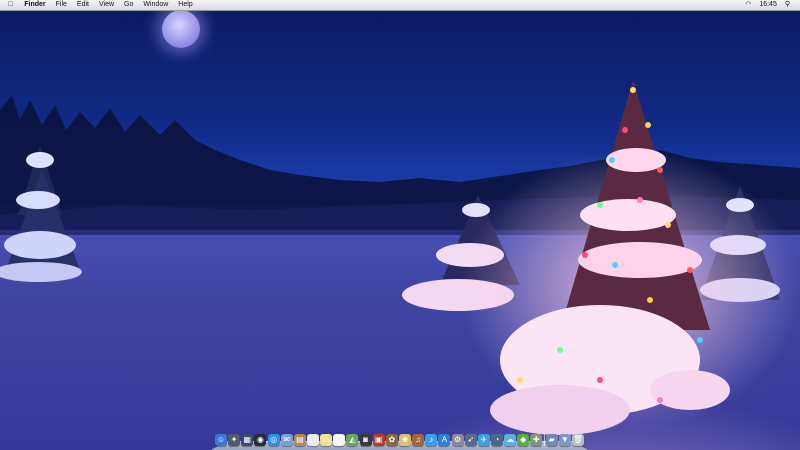 This screenshot has height=450, width=800. What do you see at coordinates (404, 440) in the screenshot?
I see `iphoto-icon: ❀` at bounding box center [404, 440].